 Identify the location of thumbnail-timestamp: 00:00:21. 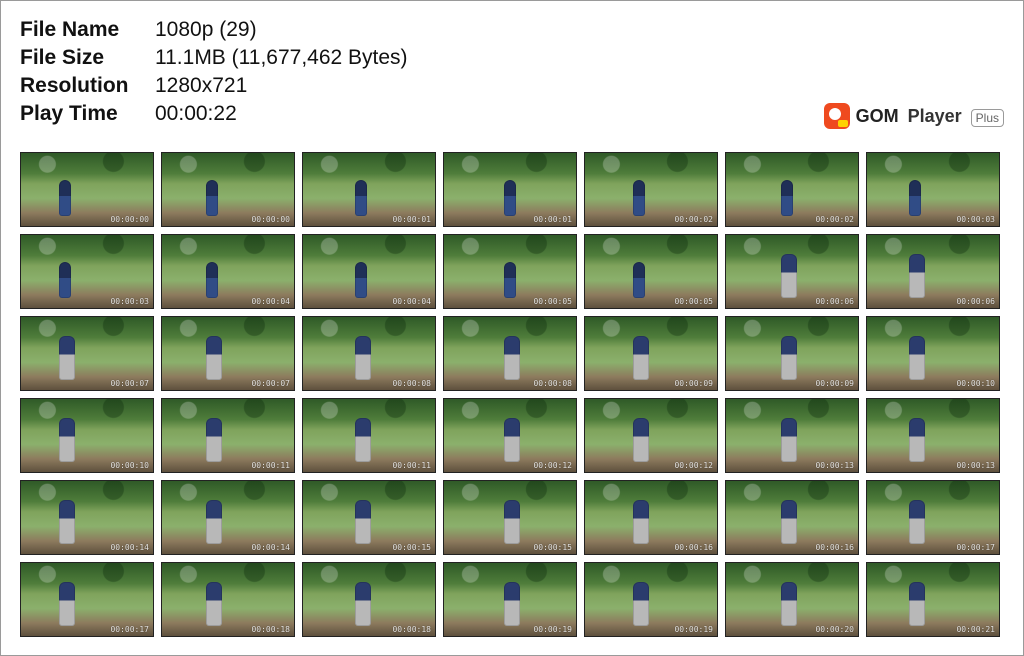
(975, 629).